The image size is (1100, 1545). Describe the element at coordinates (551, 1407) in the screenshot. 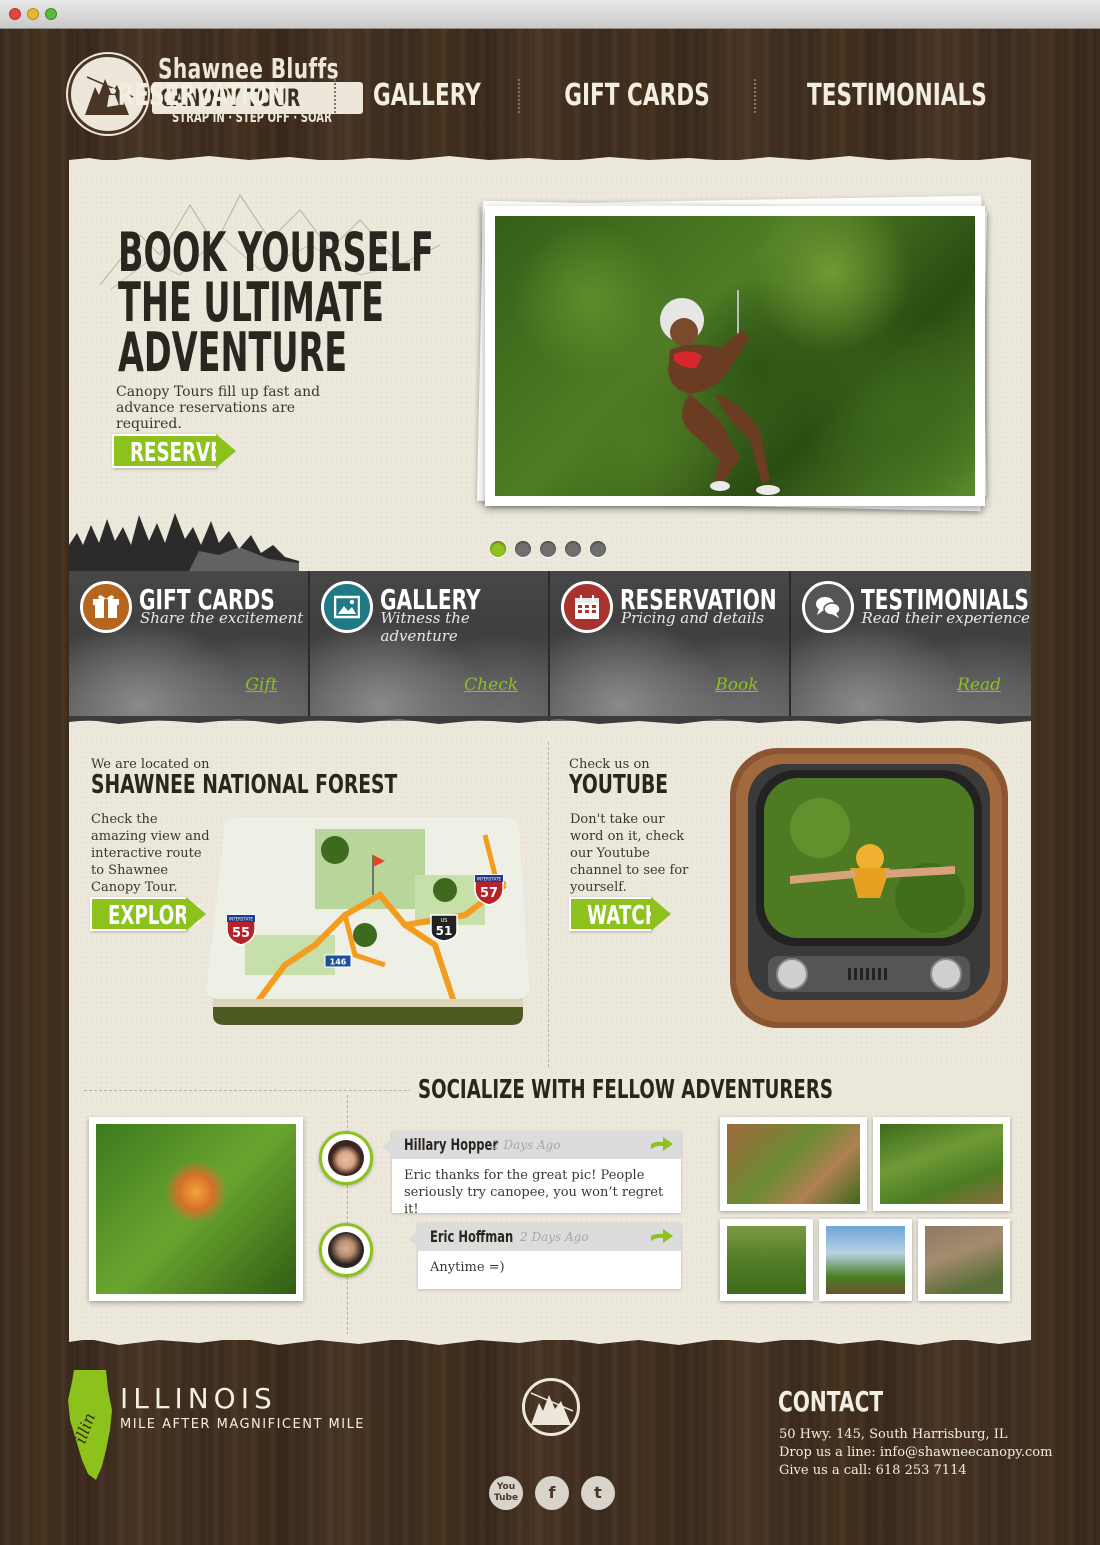

I see `footer-logo-icon` at that location.